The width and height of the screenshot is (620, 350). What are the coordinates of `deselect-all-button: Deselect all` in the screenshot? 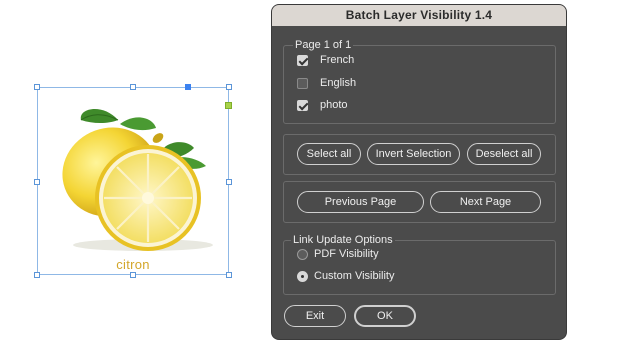 It's located at (504, 154).